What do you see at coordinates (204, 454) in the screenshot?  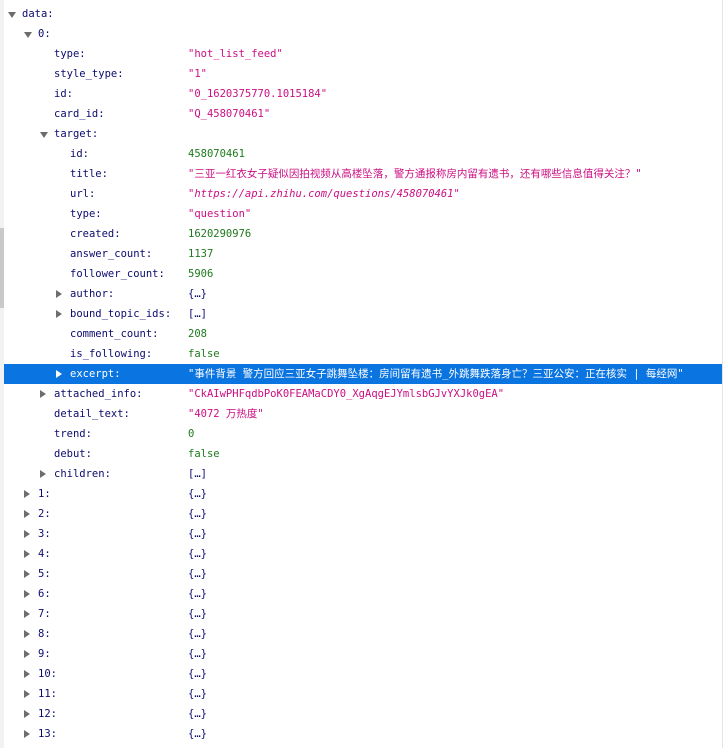 I see `json-value: false` at bounding box center [204, 454].